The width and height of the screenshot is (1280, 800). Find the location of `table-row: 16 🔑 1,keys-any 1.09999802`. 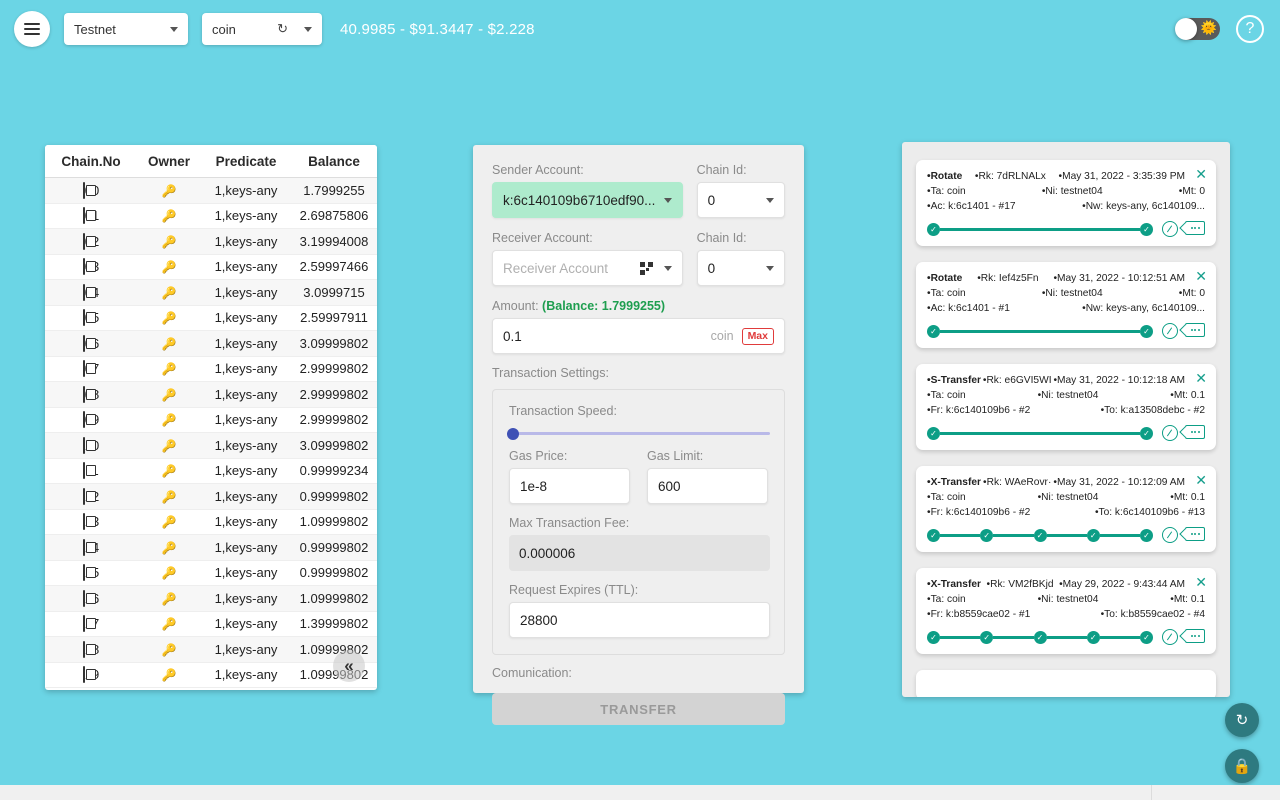

table-row: 16 🔑 1,keys-any 1.09999802 is located at coordinates (211, 598).